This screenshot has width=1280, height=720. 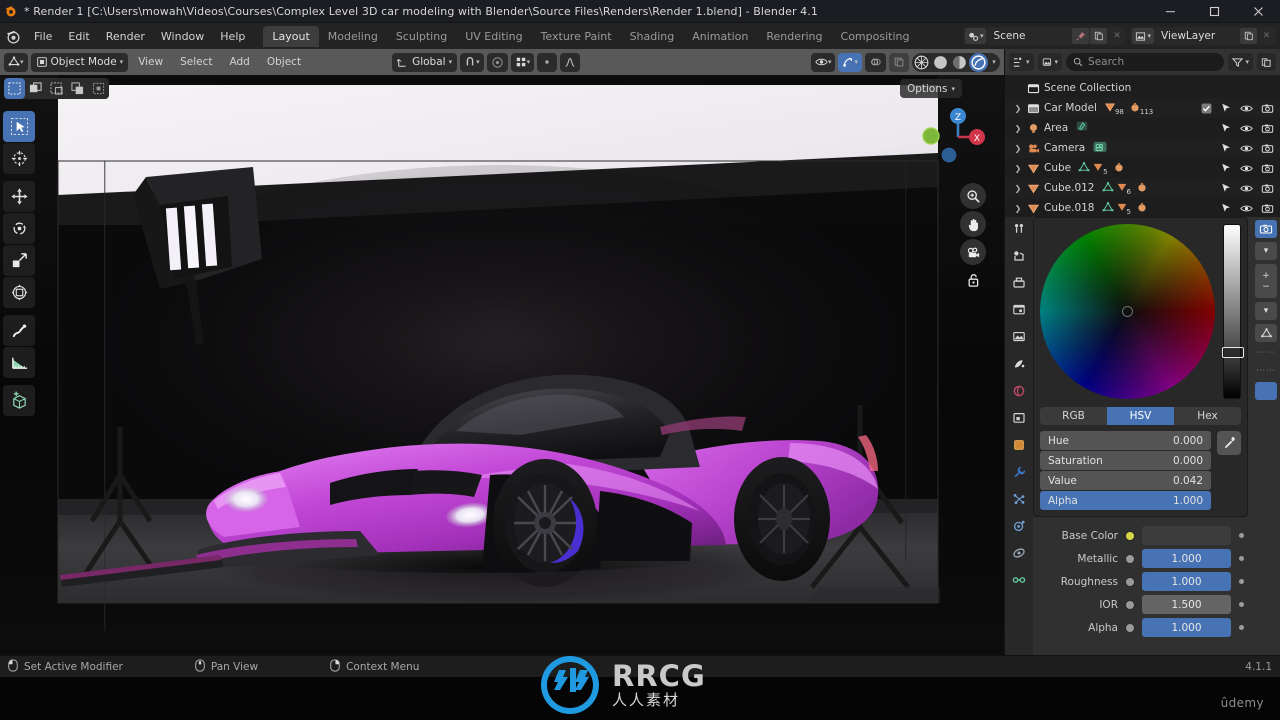 I want to click on object-icon, so click(x=1019, y=418).